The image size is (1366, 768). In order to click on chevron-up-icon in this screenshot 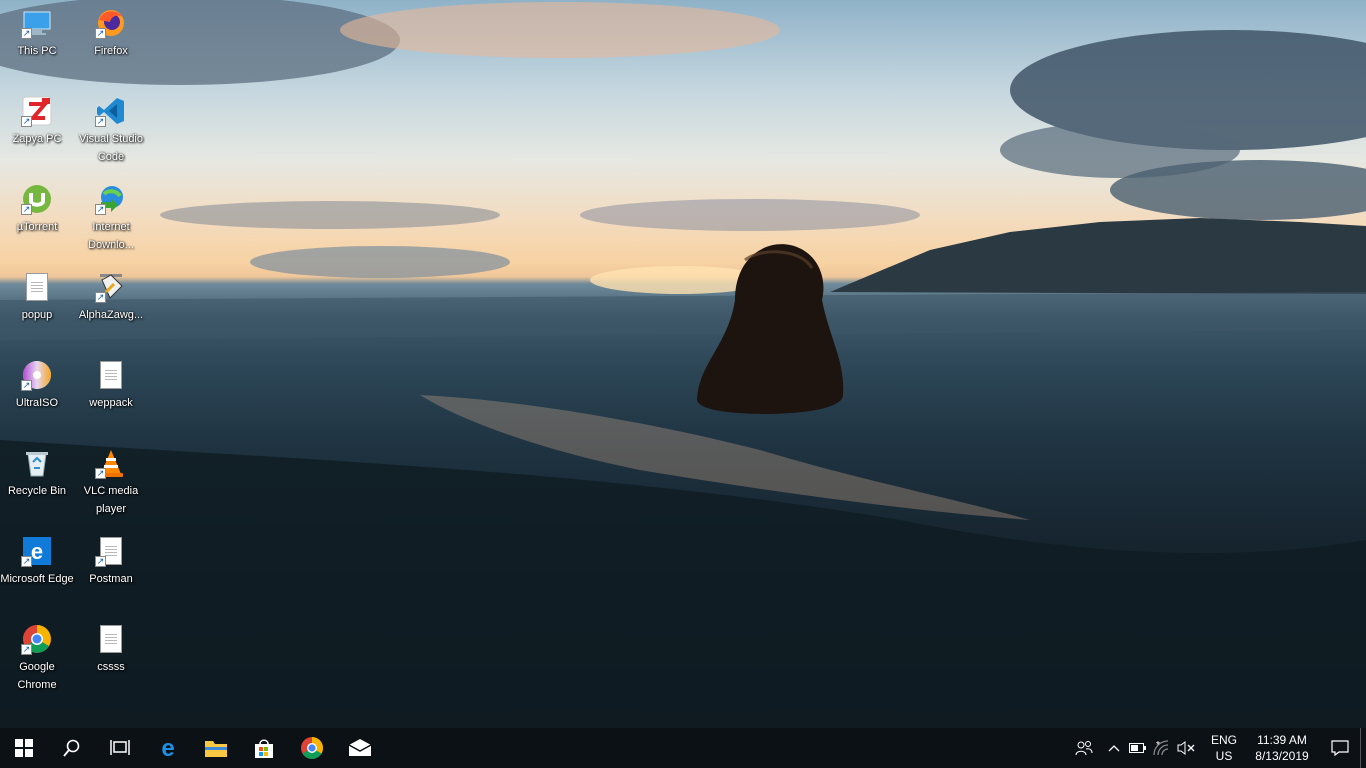, I will do `click(1114, 748)`.